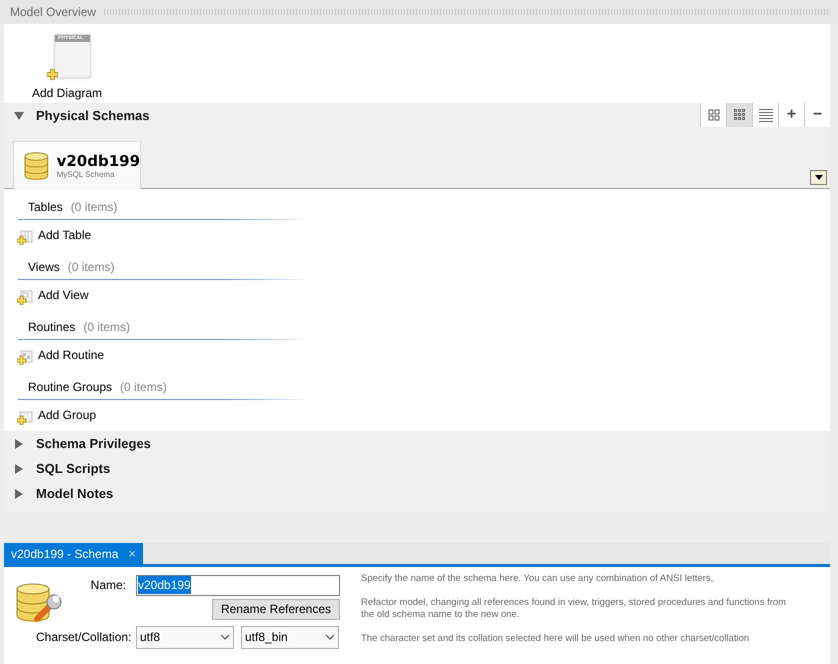 This screenshot has height=664, width=838. Describe the element at coordinates (73, 553) in the screenshot. I see `editor-tab: v20db199 - Schema ×` at that location.